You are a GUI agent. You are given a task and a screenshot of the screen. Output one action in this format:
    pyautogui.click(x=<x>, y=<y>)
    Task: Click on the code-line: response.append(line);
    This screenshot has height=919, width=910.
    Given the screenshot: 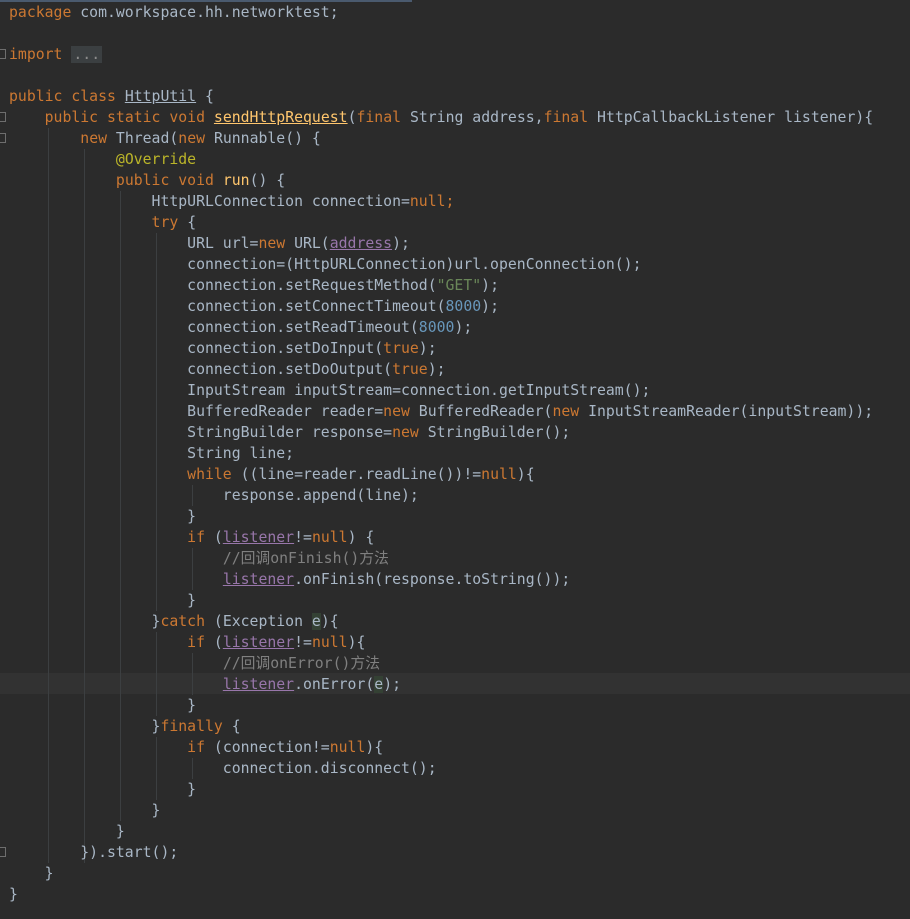 What is the action you would take?
    pyautogui.click(x=455, y=495)
    